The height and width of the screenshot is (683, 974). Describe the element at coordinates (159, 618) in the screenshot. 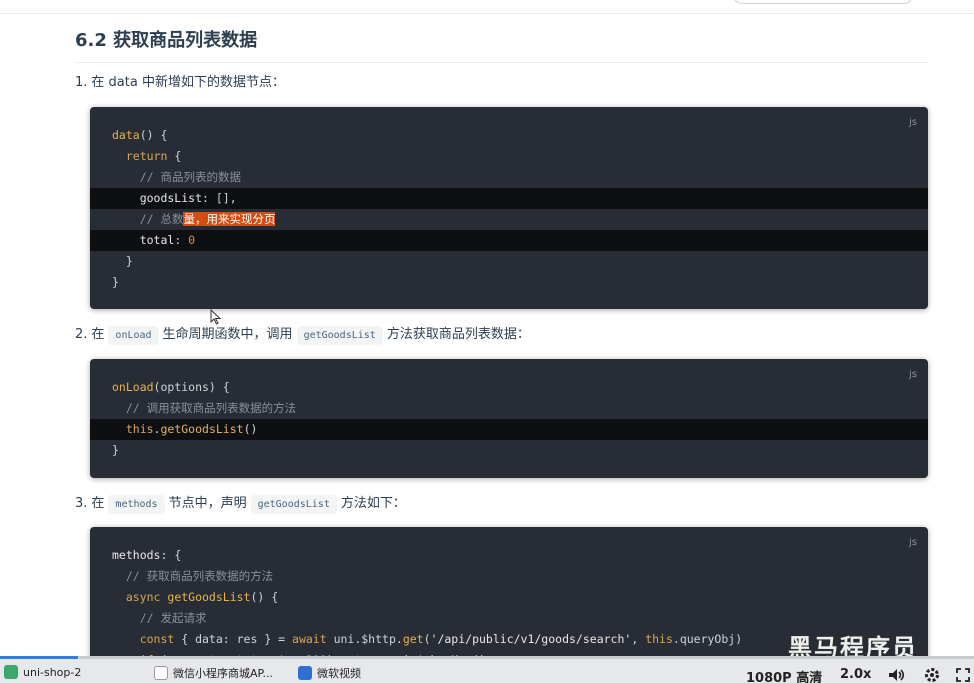

I see `code-token: // 发起请求` at that location.